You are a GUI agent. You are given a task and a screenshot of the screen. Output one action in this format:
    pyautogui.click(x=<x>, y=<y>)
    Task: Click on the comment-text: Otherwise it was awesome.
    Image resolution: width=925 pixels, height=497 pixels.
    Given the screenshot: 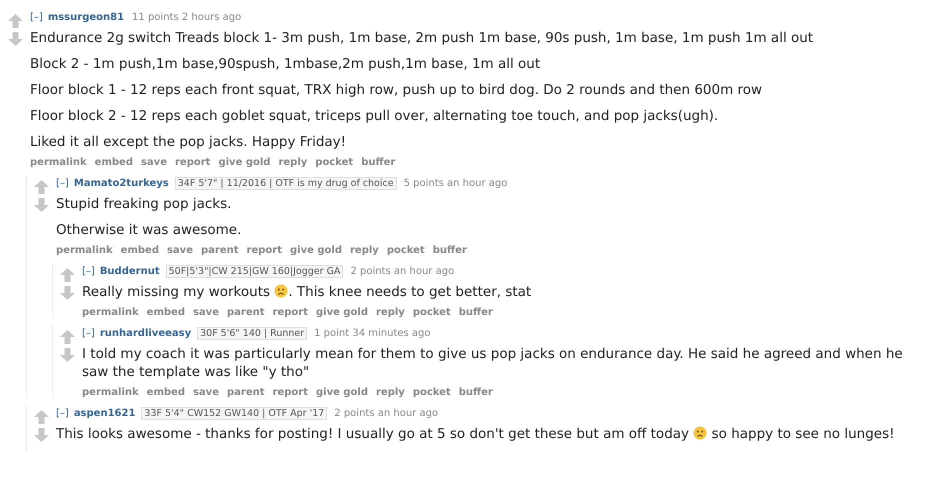 What is the action you would take?
    pyautogui.click(x=149, y=230)
    